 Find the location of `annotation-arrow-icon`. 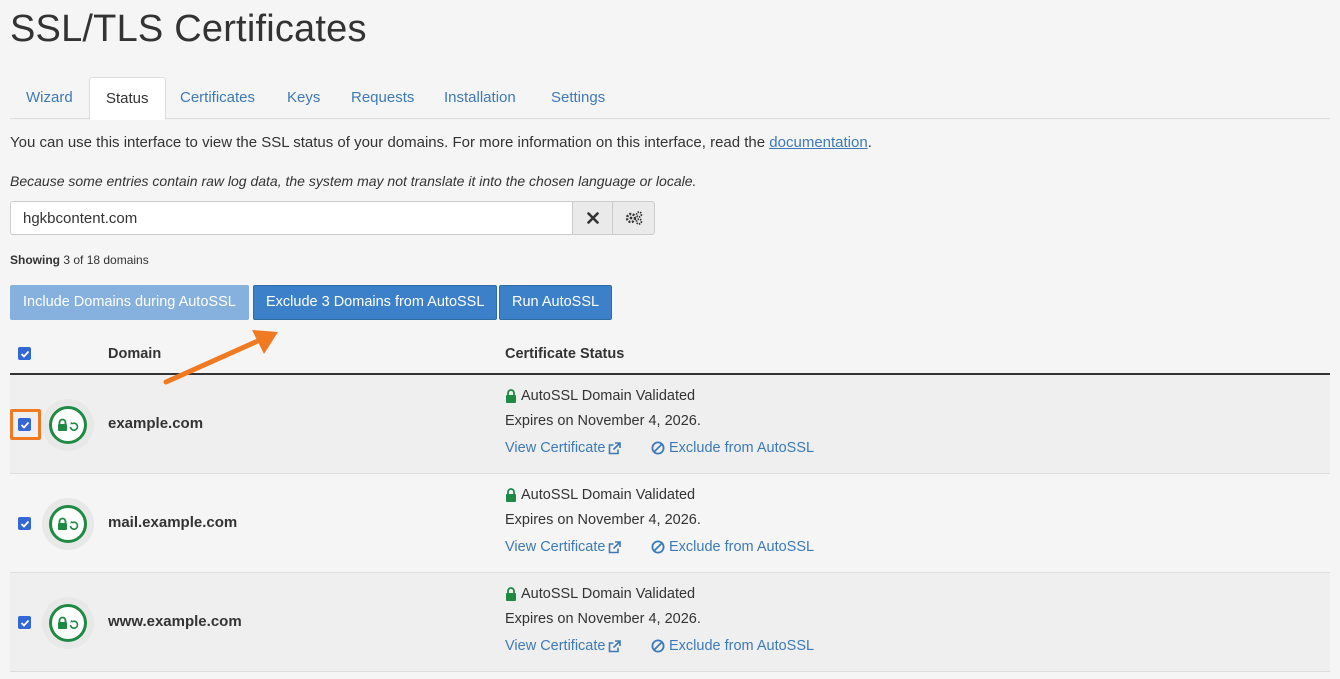

annotation-arrow-icon is located at coordinates (220, 357).